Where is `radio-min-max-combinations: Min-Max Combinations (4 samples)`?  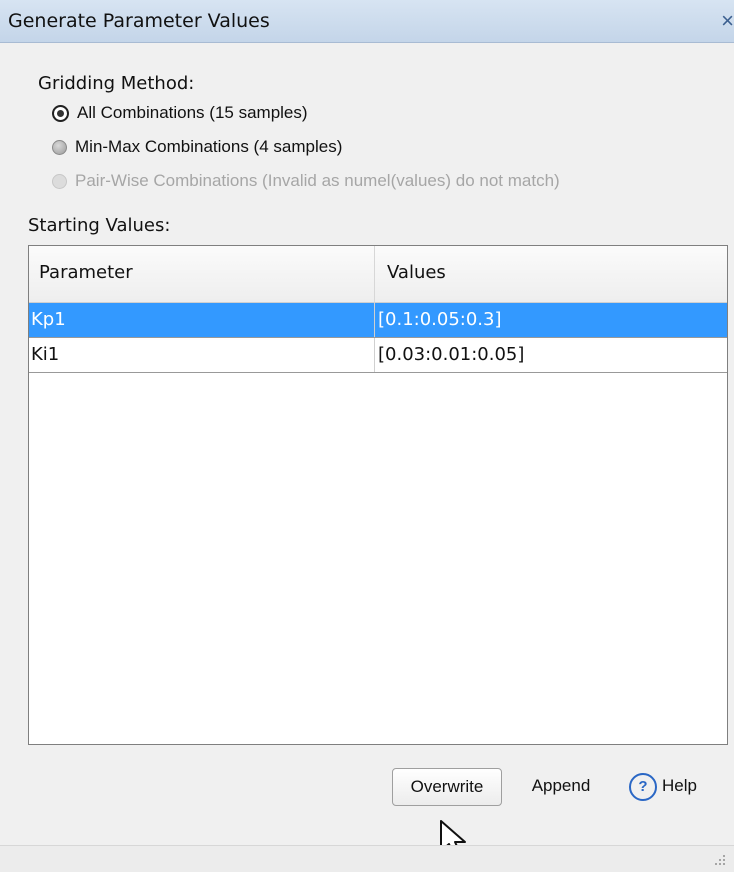 radio-min-max-combinations: Min-Max Combinations (4 samples) is located at coordinates (197, 147).